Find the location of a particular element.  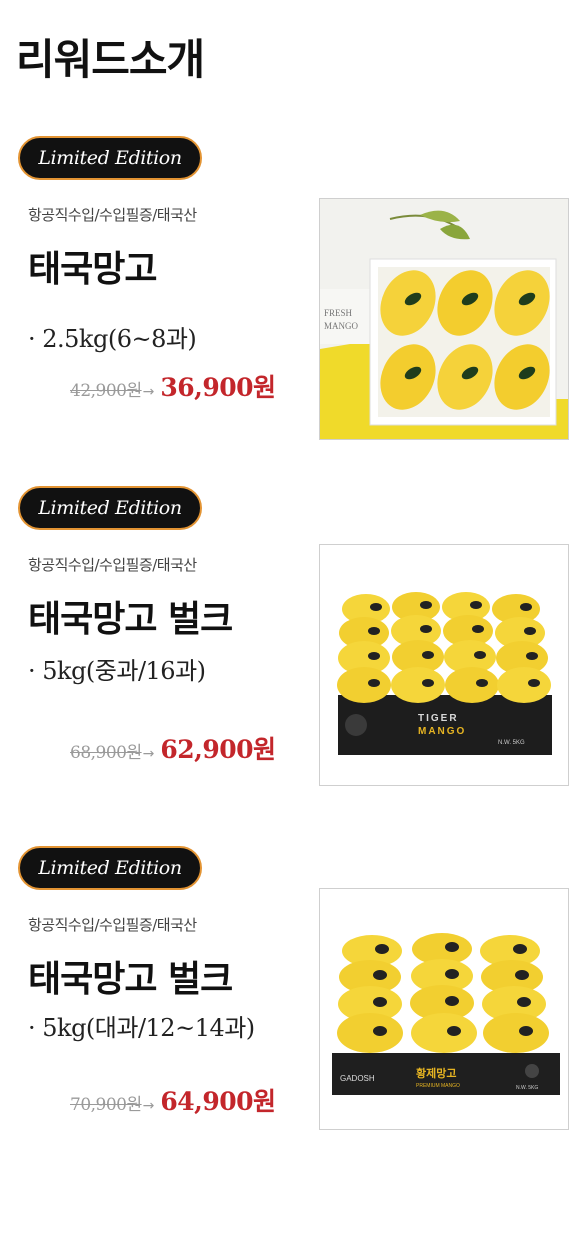

price-row: 70,900원 → 64,900원 is located at coordinates (173, 1100).